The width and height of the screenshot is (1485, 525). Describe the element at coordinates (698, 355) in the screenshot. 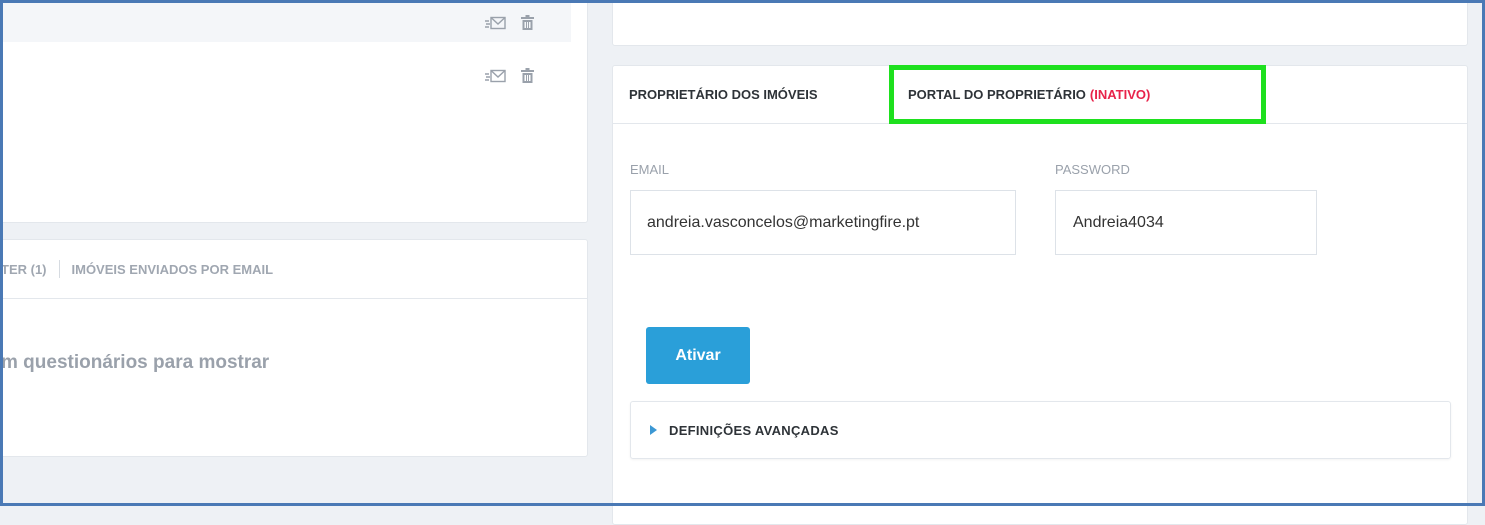

I see `activate-button: Ativar` at that location.